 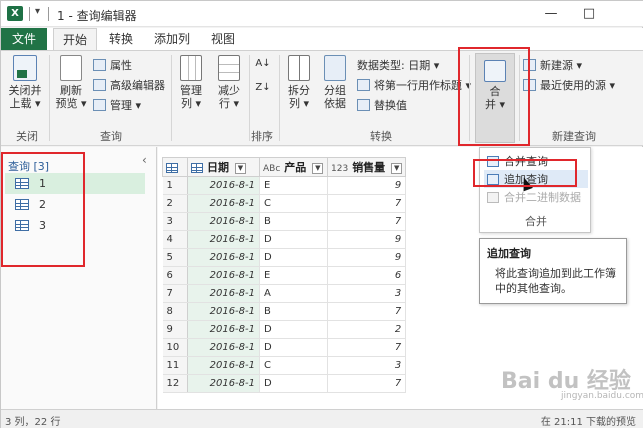 I want to click on tab-view: 视图, so click(x=223, y=39).